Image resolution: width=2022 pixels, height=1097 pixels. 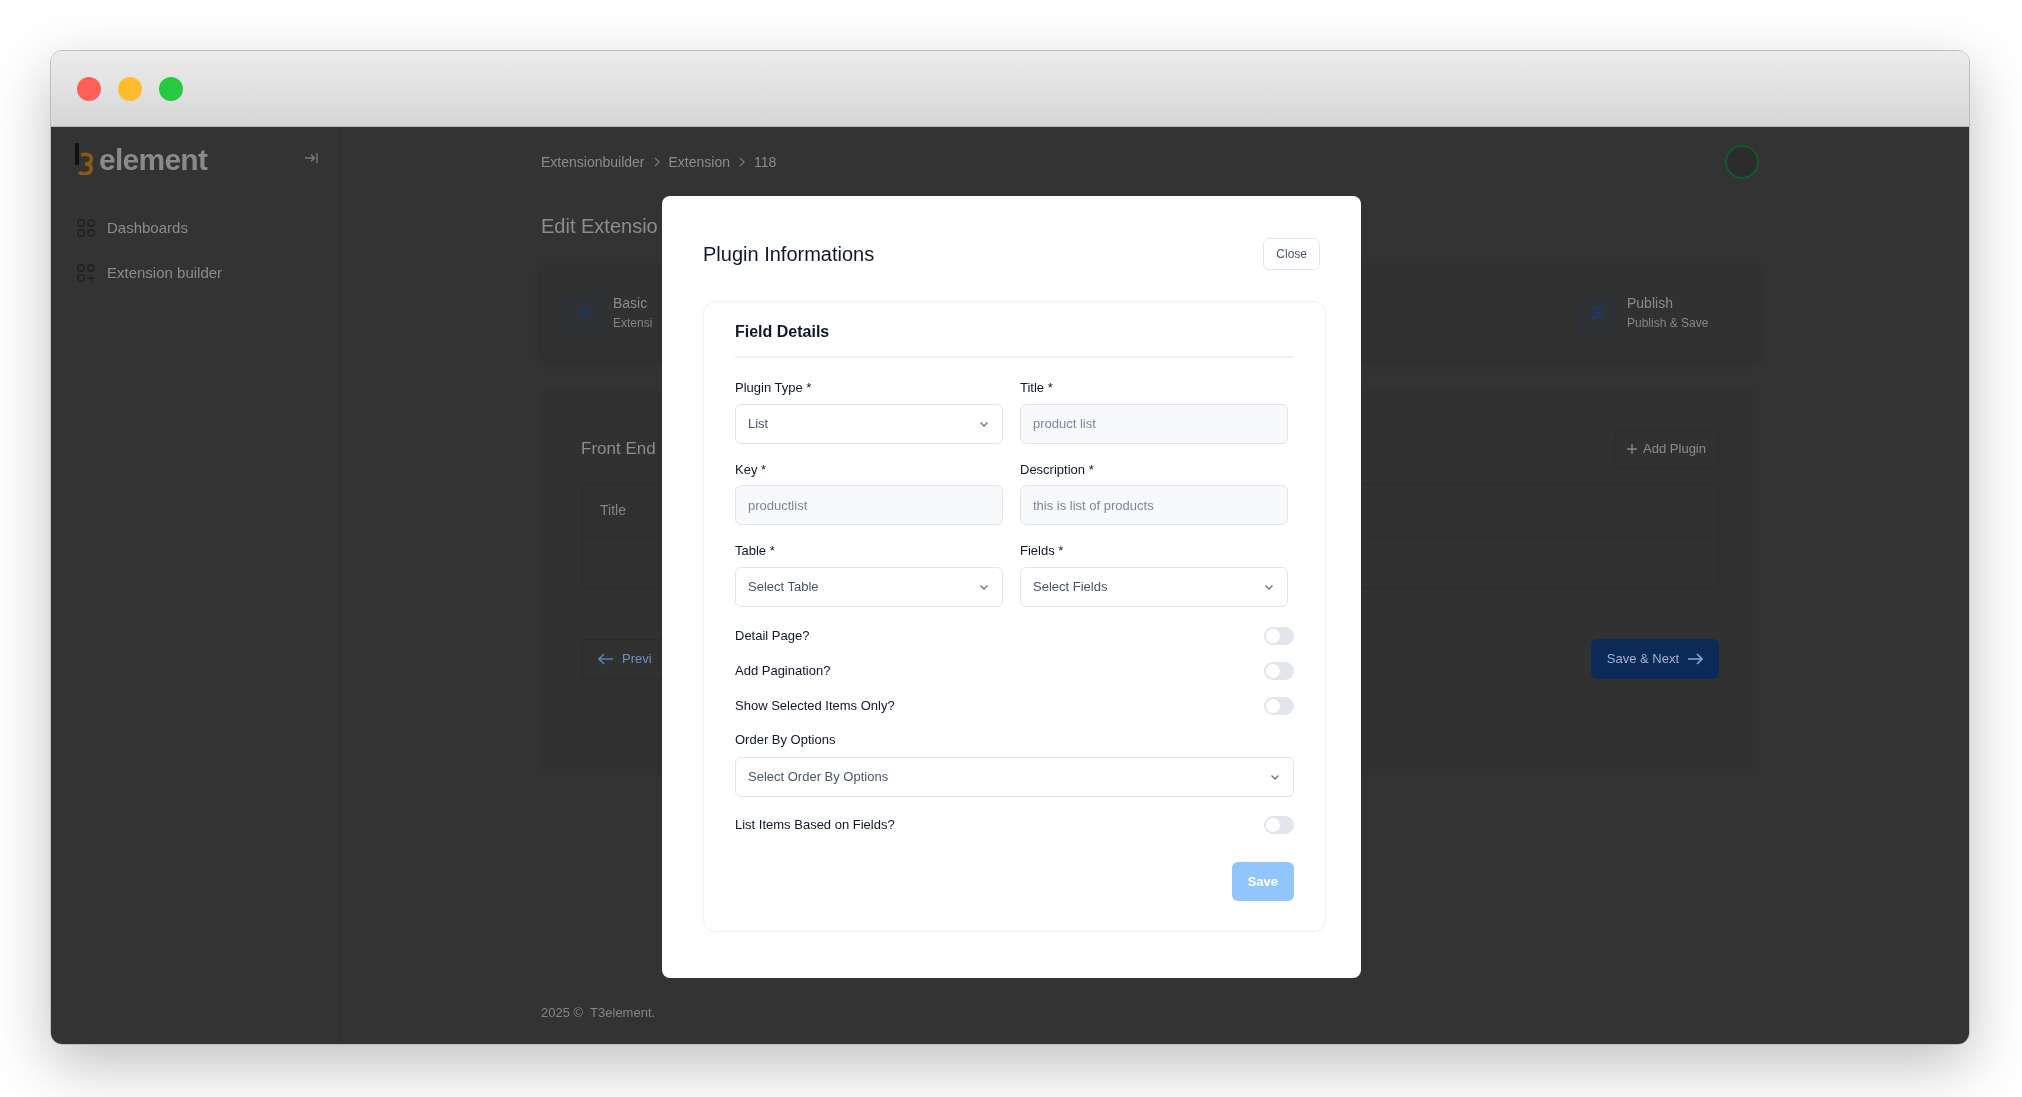 What do you see at coordinates (815, 825) in the screenshot?
I see `toggle-label: List Items Based on Fields?` at bounding box center [815, 825].